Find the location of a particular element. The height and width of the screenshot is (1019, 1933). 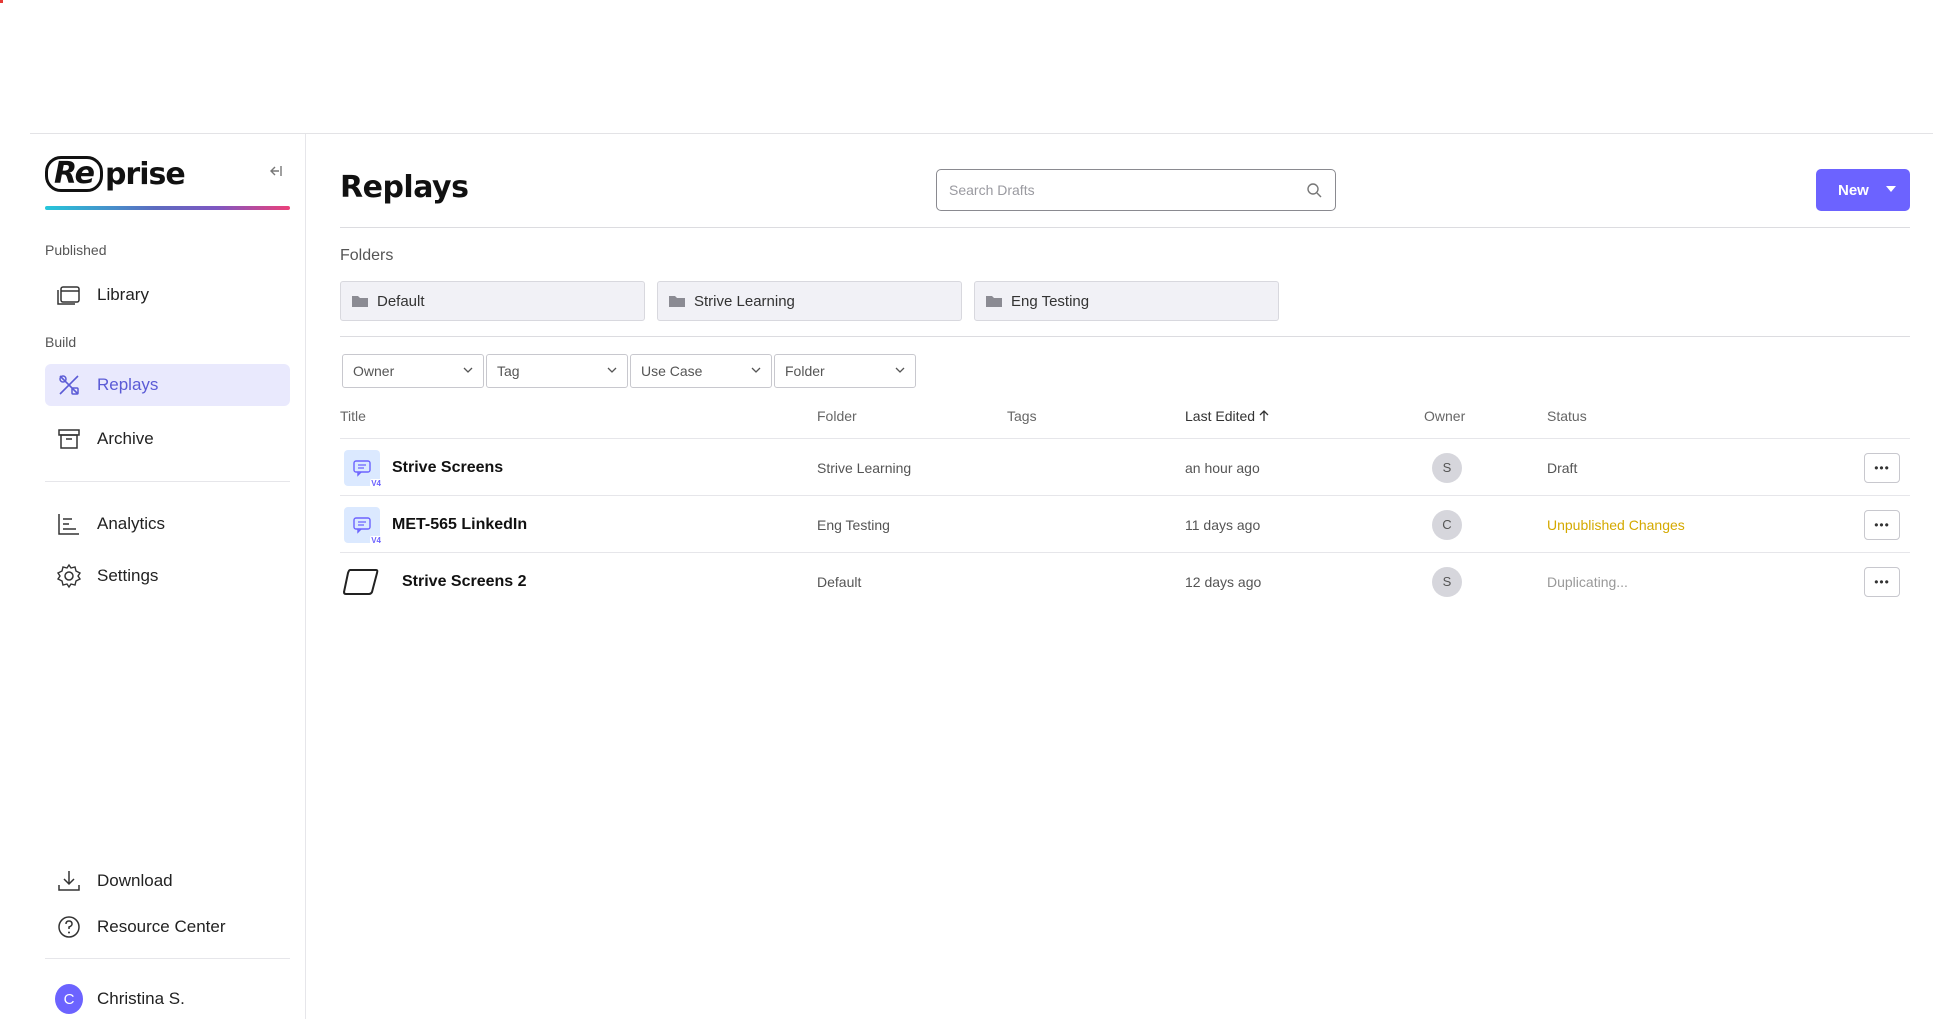

column-header-folder: Folder is located at coordinates (837, 416).